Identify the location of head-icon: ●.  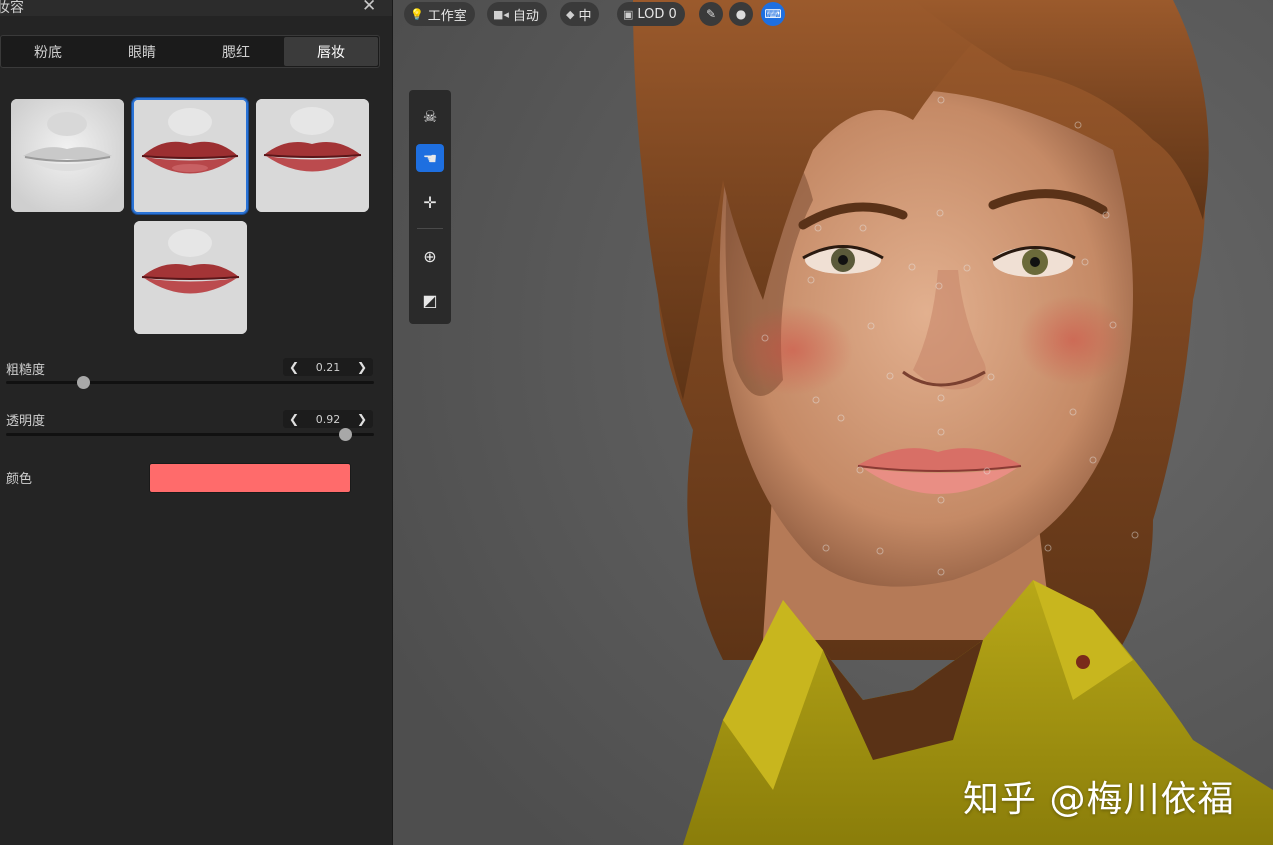
(741, 14).